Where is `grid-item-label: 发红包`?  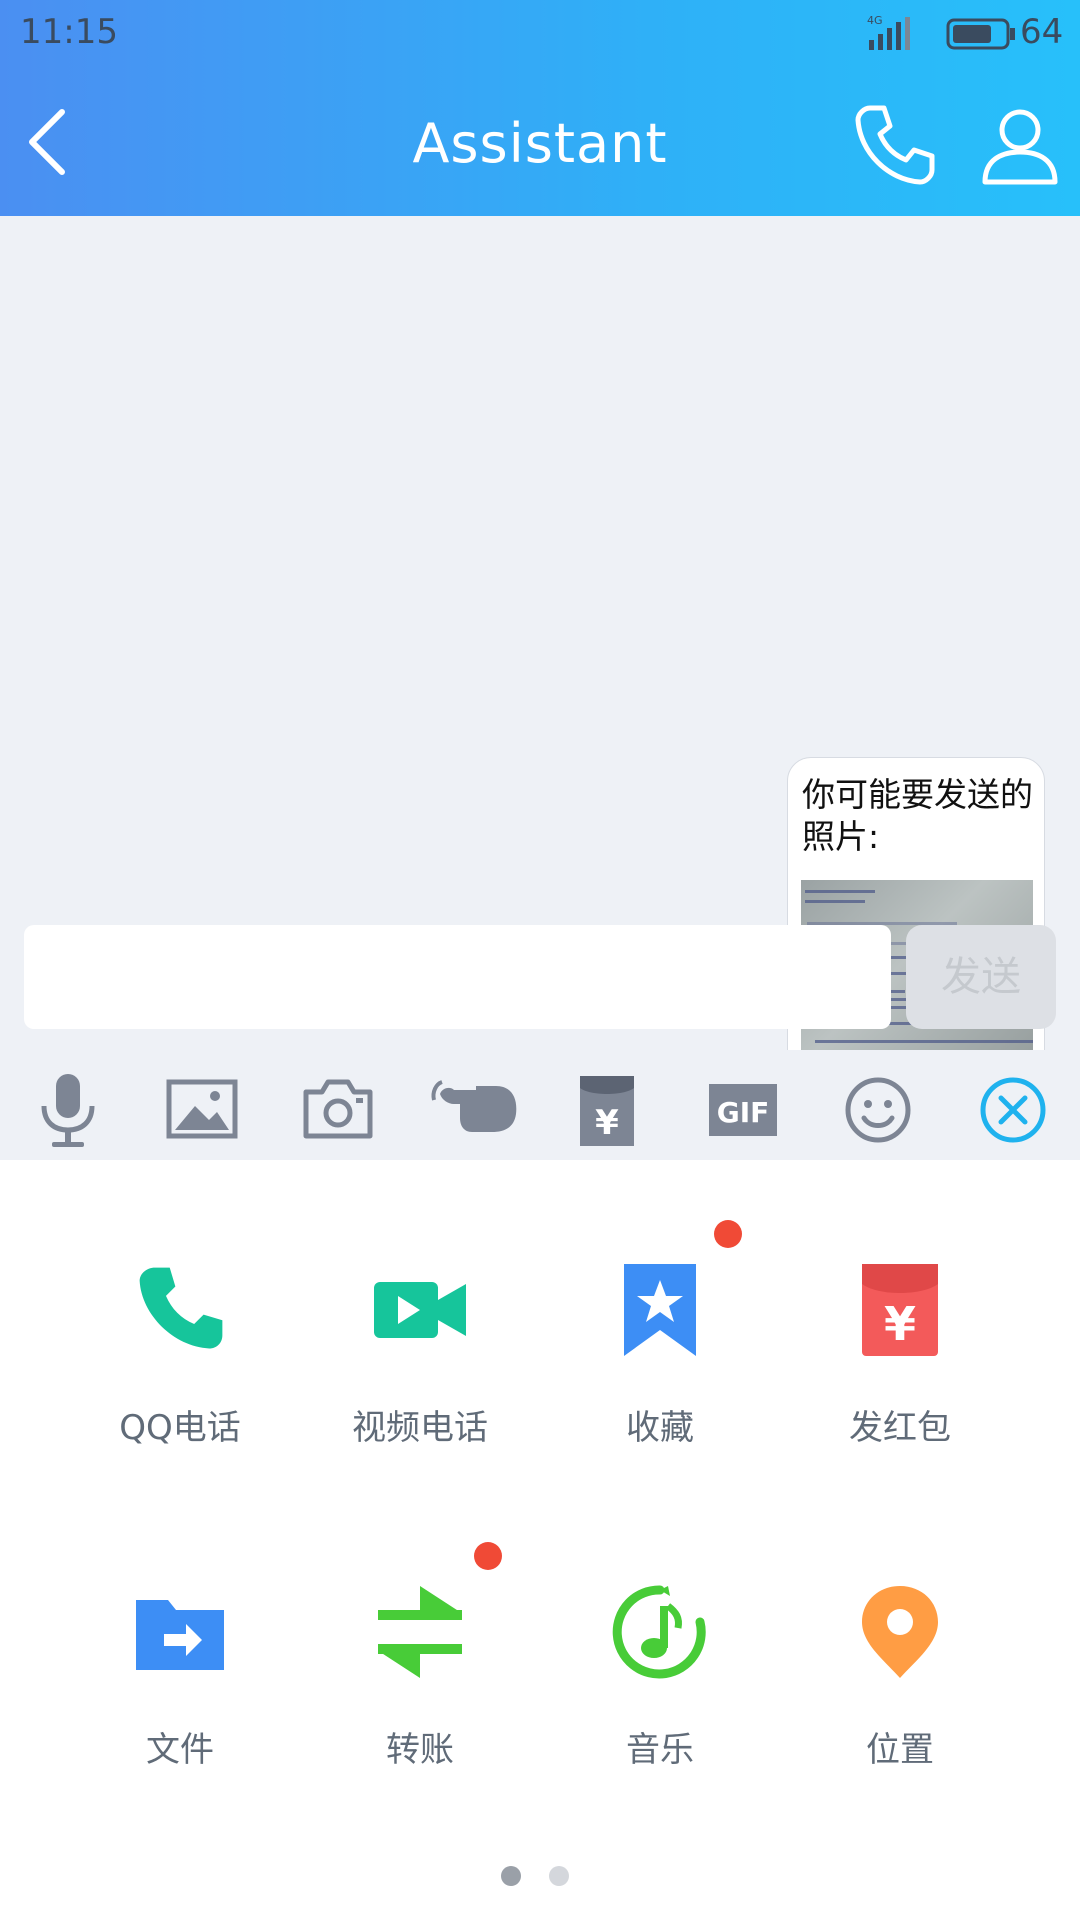
grid-item-label: 发红包 is located at coordinates (900, 1428).